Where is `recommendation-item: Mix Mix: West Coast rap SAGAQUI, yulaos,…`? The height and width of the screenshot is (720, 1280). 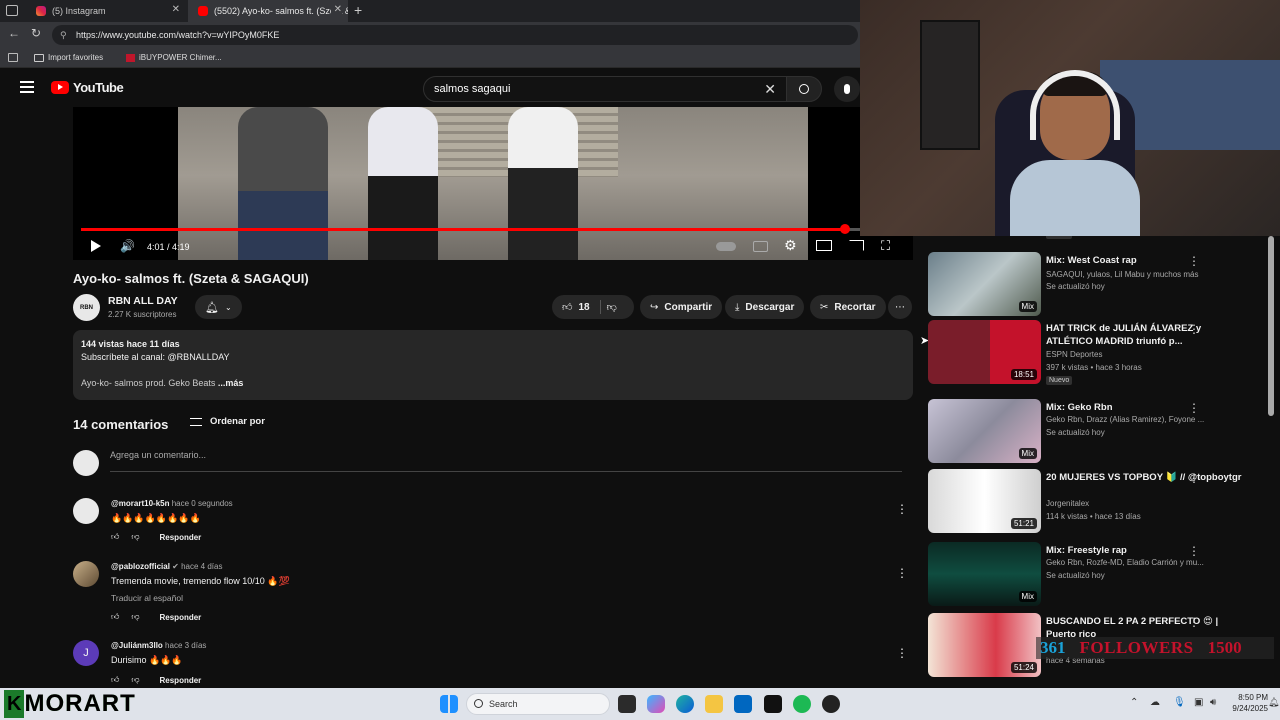
recommendation-item: Mix Mix: West Coast rap SAGAQUI, yulaos,… is located at coordinates (1093, 285).